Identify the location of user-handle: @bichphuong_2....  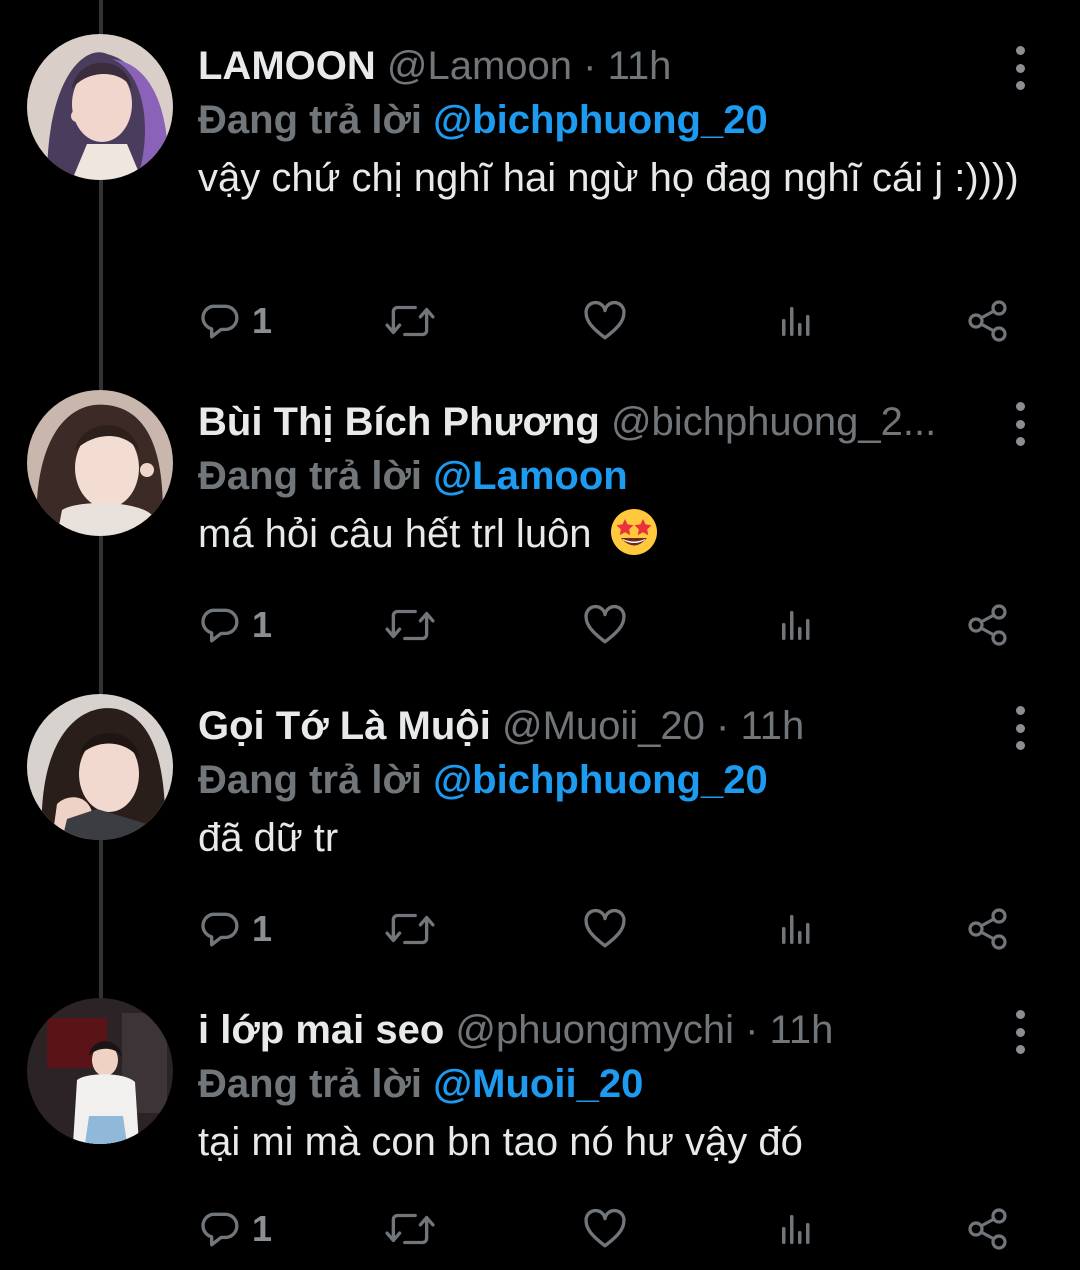
(773, 422).